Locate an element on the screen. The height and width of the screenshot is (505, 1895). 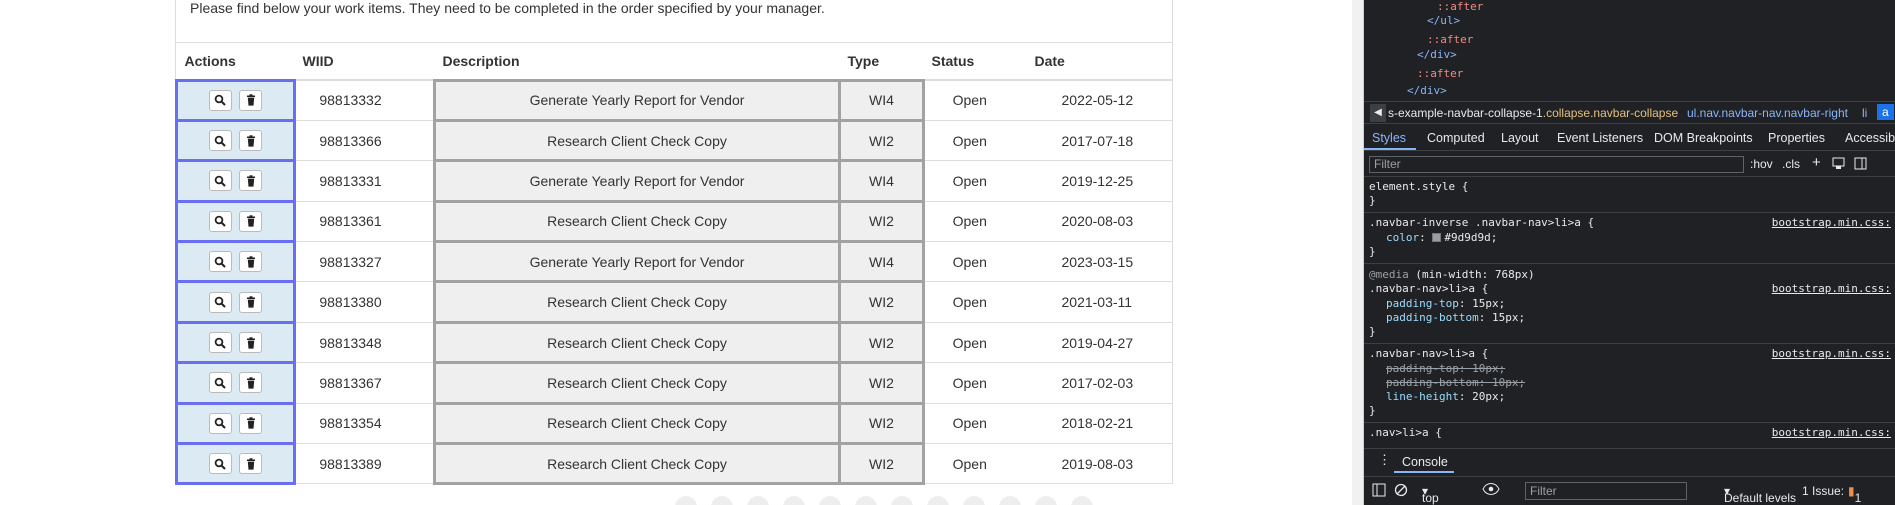
hover-state-toggle: :hov is located at coordinates (1761, 164).